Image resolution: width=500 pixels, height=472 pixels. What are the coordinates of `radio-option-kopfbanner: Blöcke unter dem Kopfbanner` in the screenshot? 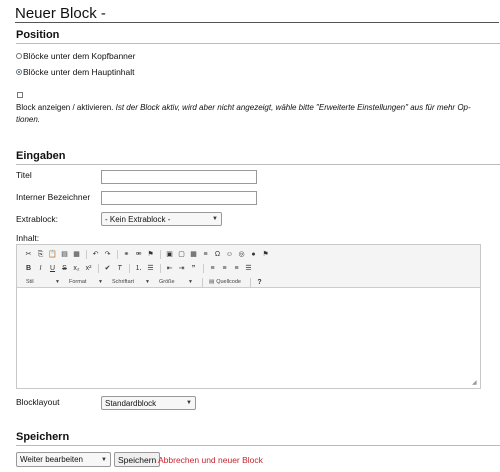 It's located at (75, 56).